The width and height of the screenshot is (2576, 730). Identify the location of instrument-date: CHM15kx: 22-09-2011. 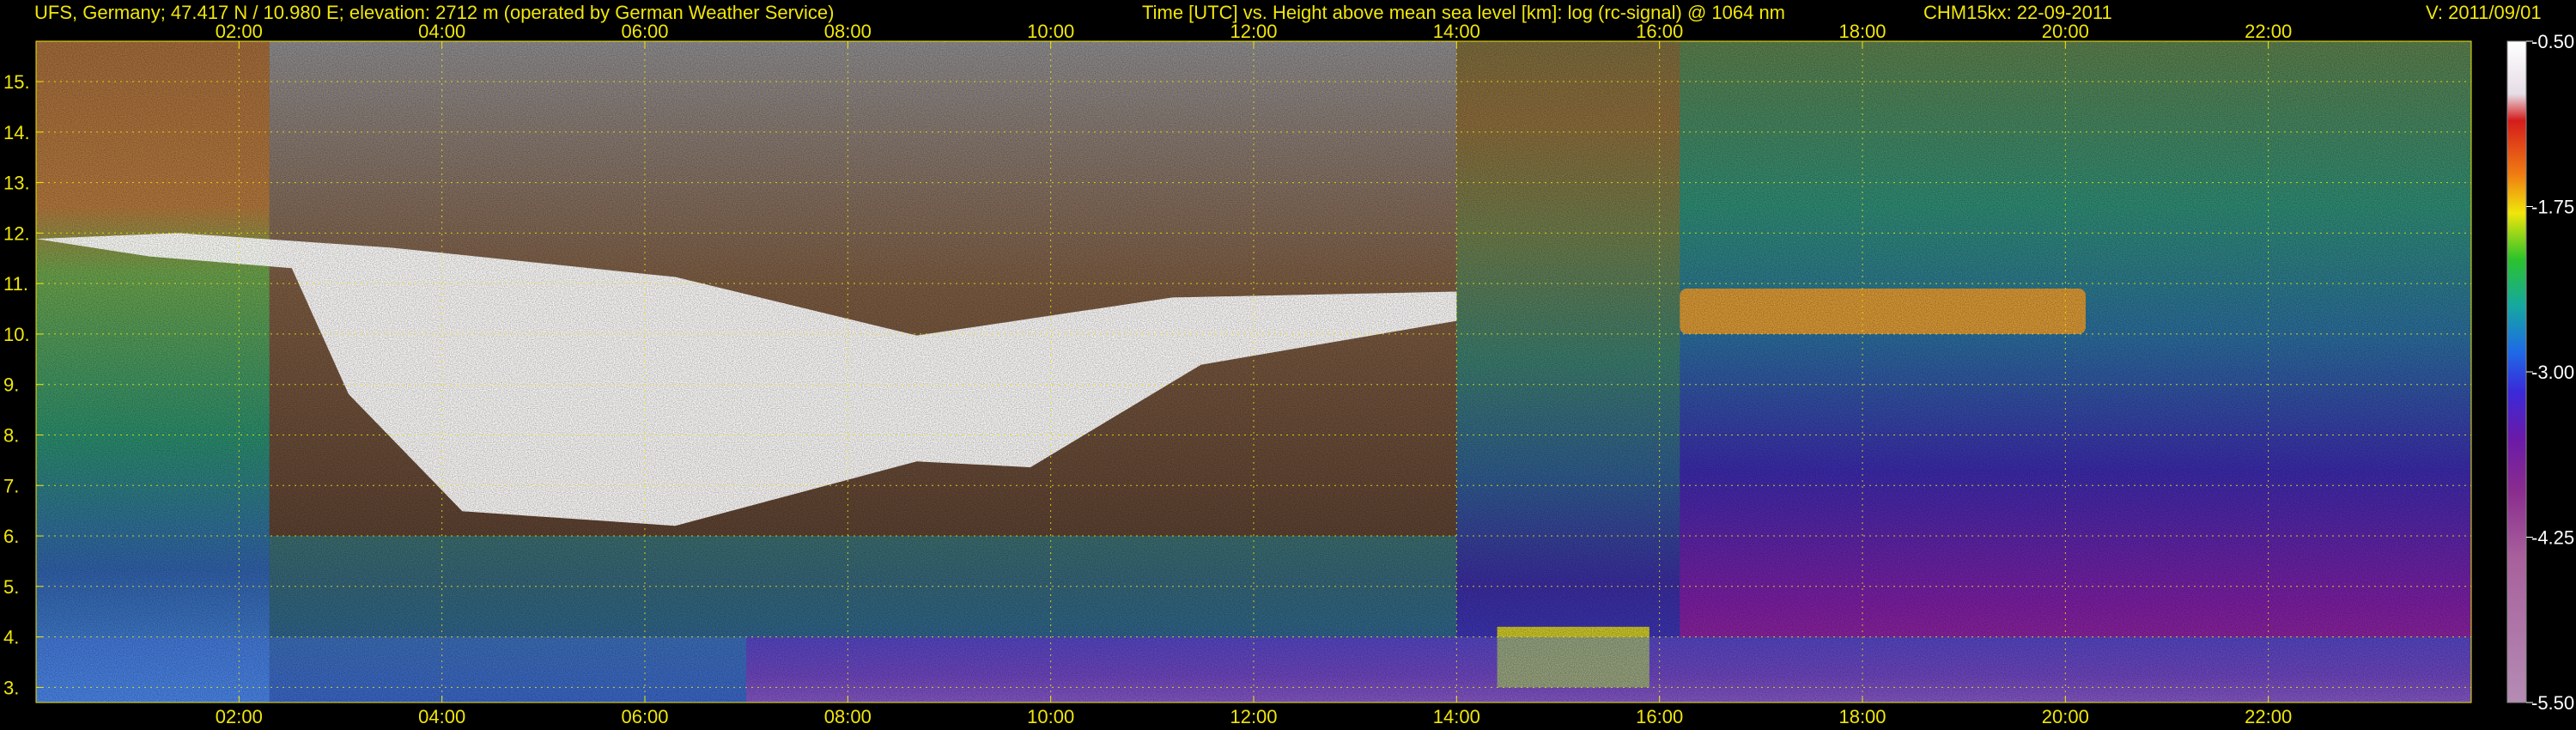
(2018, 12).